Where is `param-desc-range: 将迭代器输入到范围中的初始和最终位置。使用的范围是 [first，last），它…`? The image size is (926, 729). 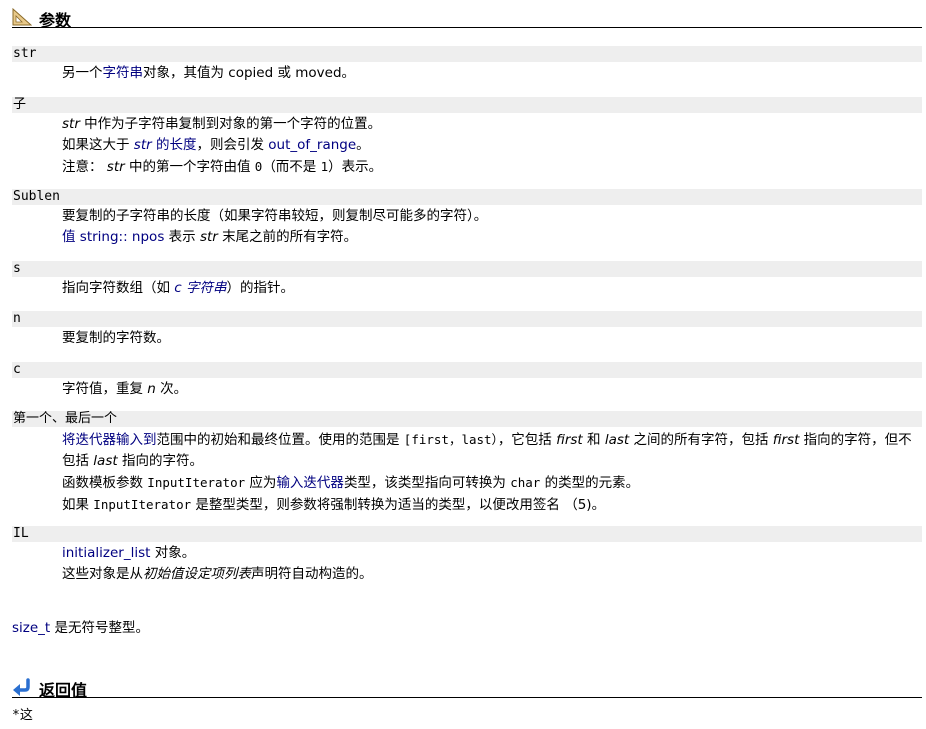 param-desc-range: 将迭代器输入到范围中的初始和最终位置。使用的范围是 [first，last），它… is located at coordinates (489, 472).